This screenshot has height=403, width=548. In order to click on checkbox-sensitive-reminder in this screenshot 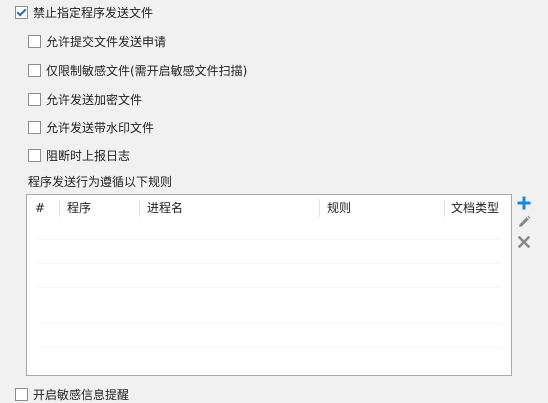, I will do `click(21, 394)`.